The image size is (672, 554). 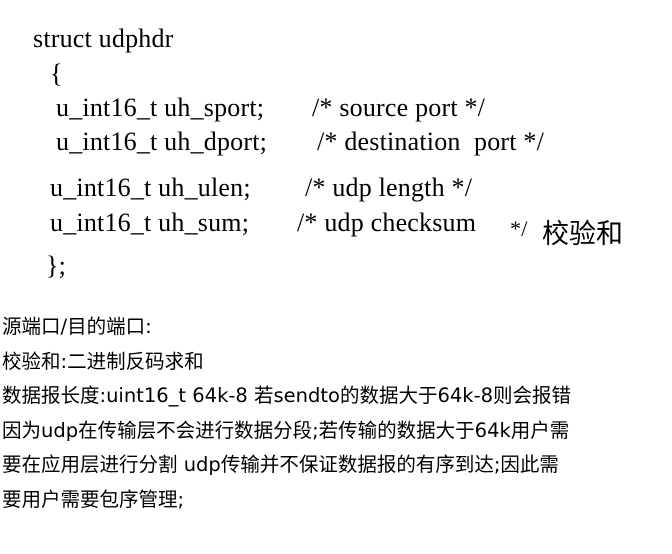 I want to click on ulen-field-comment: /* udp length */, so click(x=389, y=187).